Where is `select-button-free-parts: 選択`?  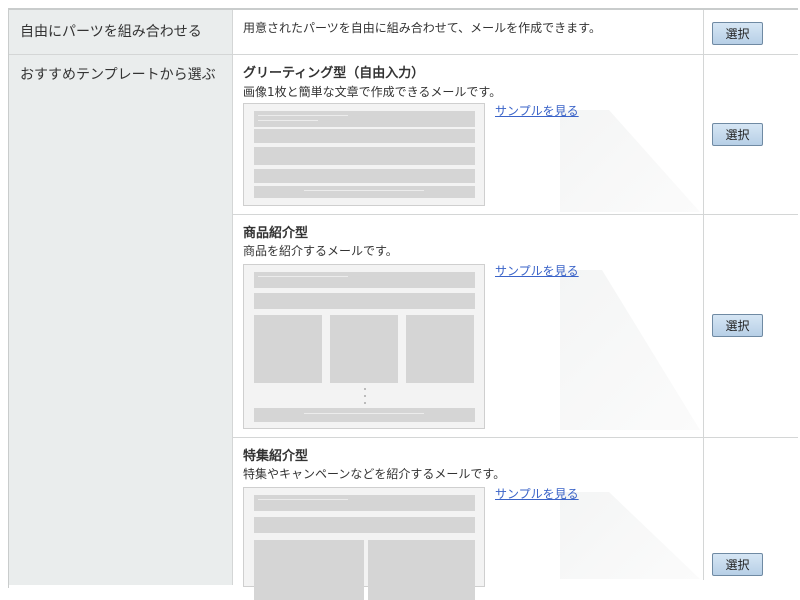 select-button-free-parts: 選択 is located at coordinates (737, 33).